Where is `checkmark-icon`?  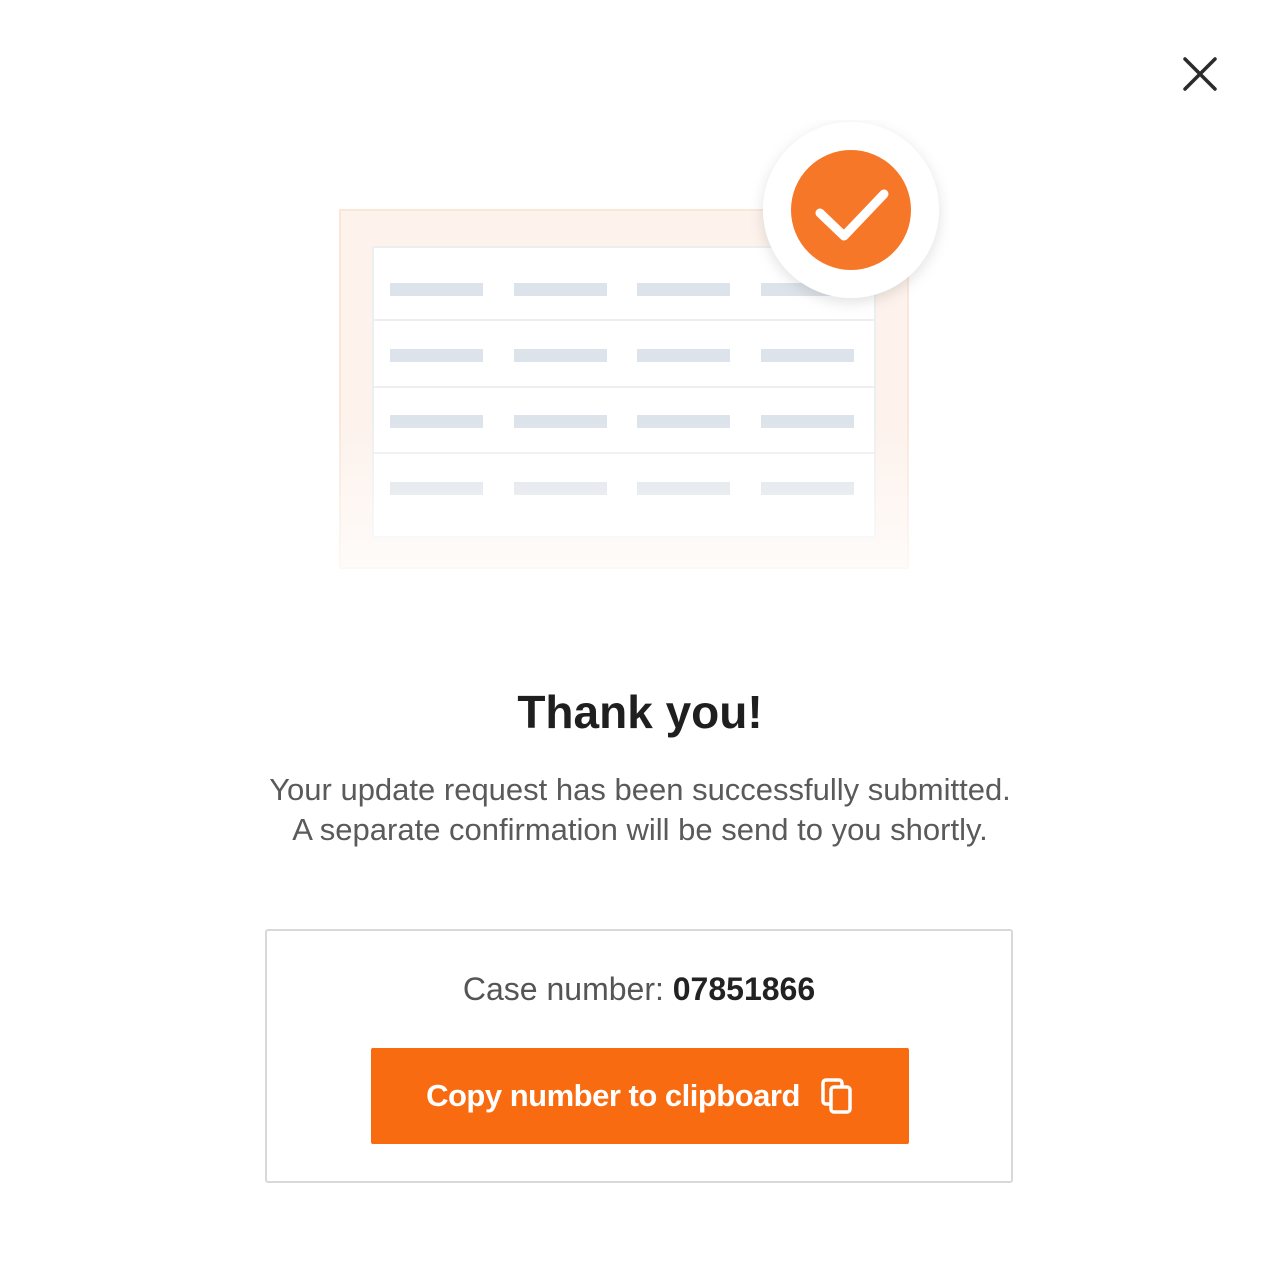
checkmark-icon is located at coordinates (851, 210).